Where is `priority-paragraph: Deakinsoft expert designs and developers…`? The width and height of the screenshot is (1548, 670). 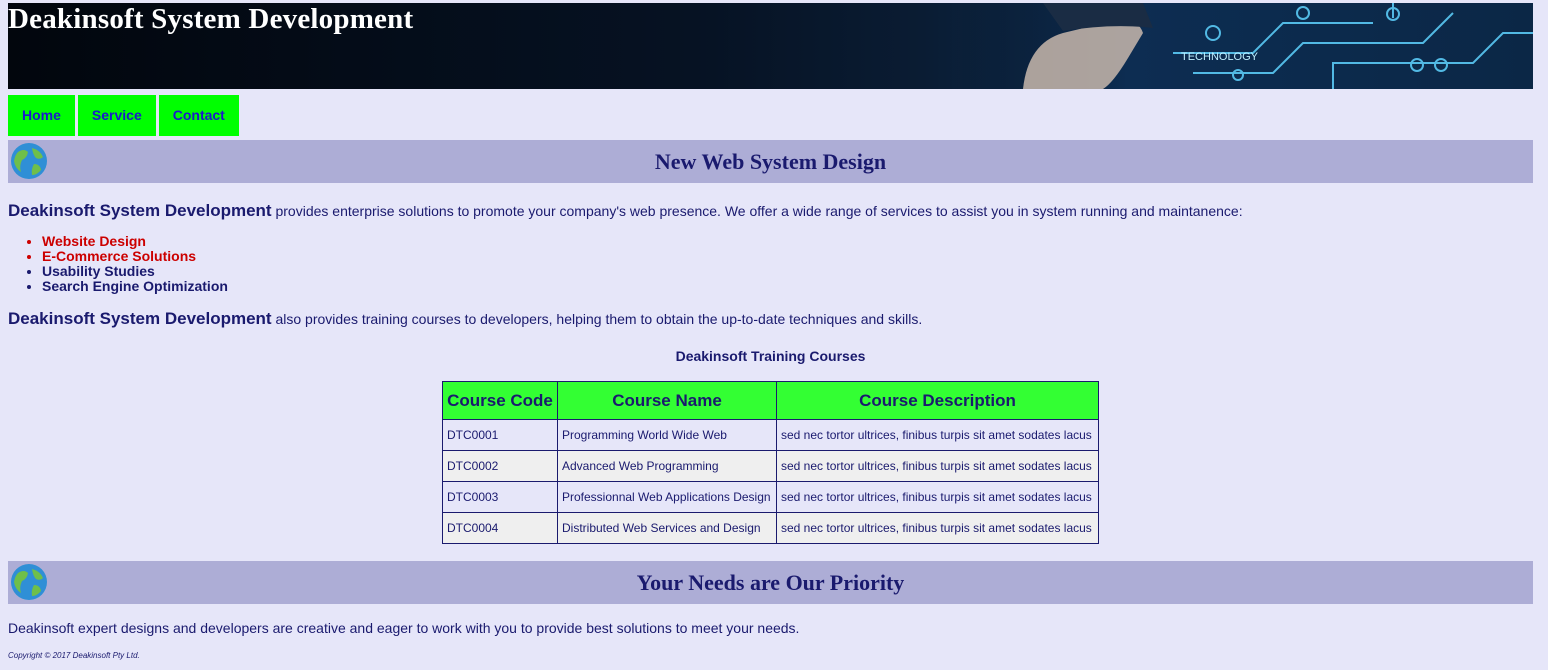 priority-paragraph: Deakinsoft expert designs and developers… is located at coordinates (404, 628).